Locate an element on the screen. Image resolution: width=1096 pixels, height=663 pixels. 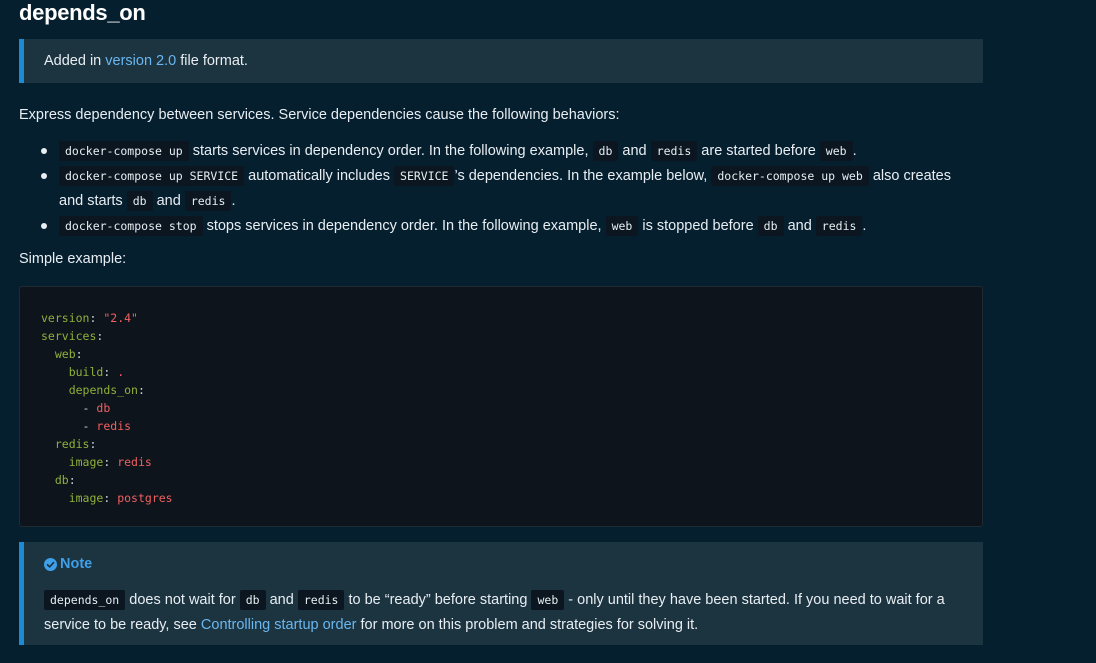
note-text: and is located at coordinates (281, 600).